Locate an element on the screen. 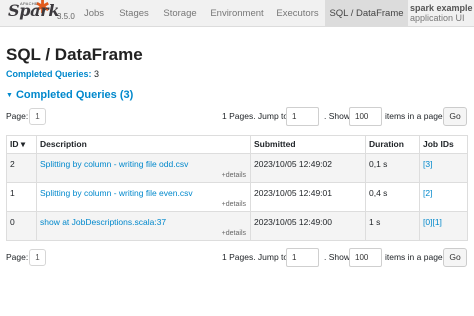  spark-logo: ✱ APACHE Spark 3.5.0 is located at coordinates (39, 13).